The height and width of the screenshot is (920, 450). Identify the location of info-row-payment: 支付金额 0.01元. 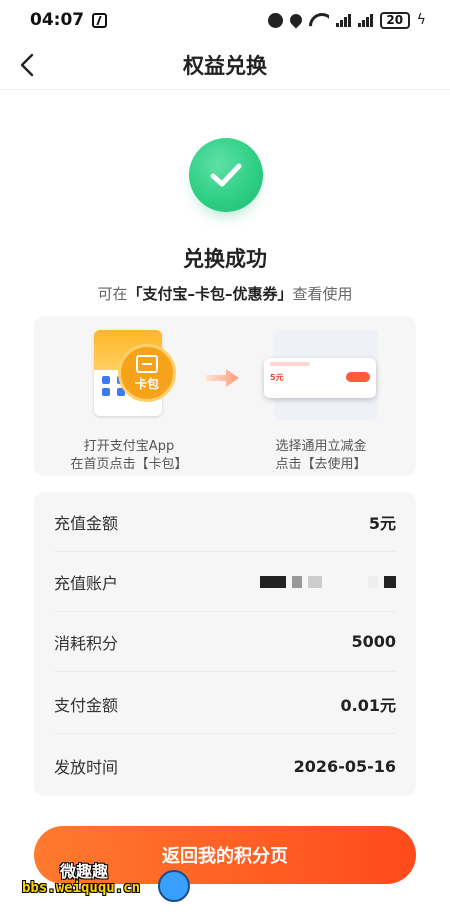
(225, 704).